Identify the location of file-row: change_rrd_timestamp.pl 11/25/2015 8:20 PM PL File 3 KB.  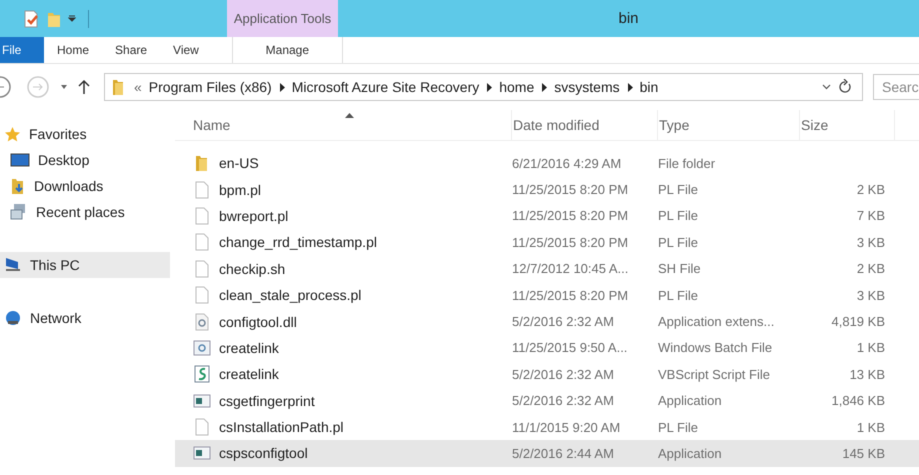
(547, 242).